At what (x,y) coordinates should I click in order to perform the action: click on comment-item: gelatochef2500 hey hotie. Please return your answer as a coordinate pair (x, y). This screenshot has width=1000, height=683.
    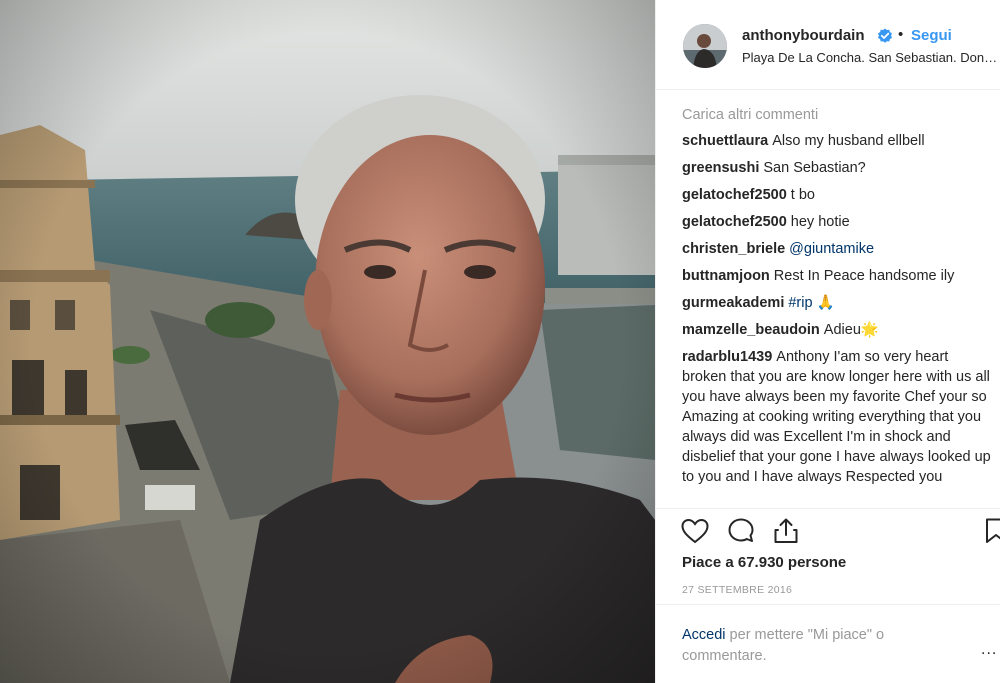
    Looking at the image, I should click on (836, 222).